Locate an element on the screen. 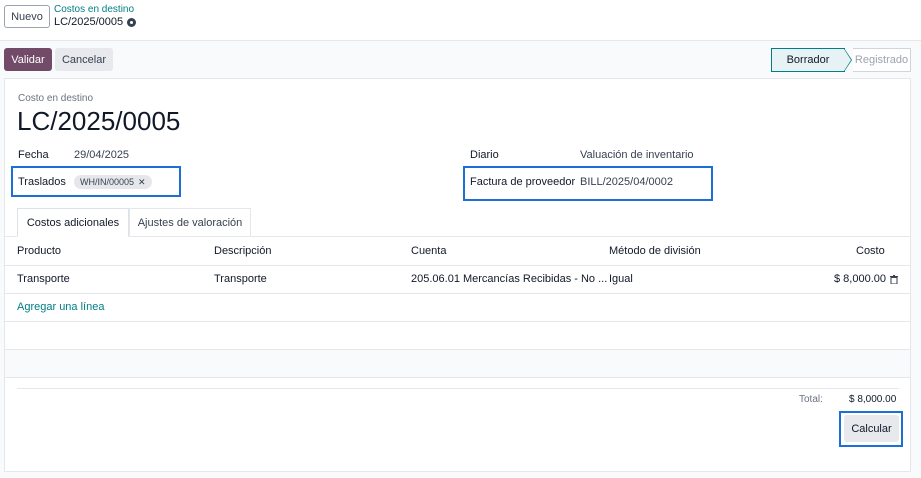 Image resolution: width=921 pixels, height=478 pixels. total-value: $ 8,000.00 is located at coordinates (873, 399).